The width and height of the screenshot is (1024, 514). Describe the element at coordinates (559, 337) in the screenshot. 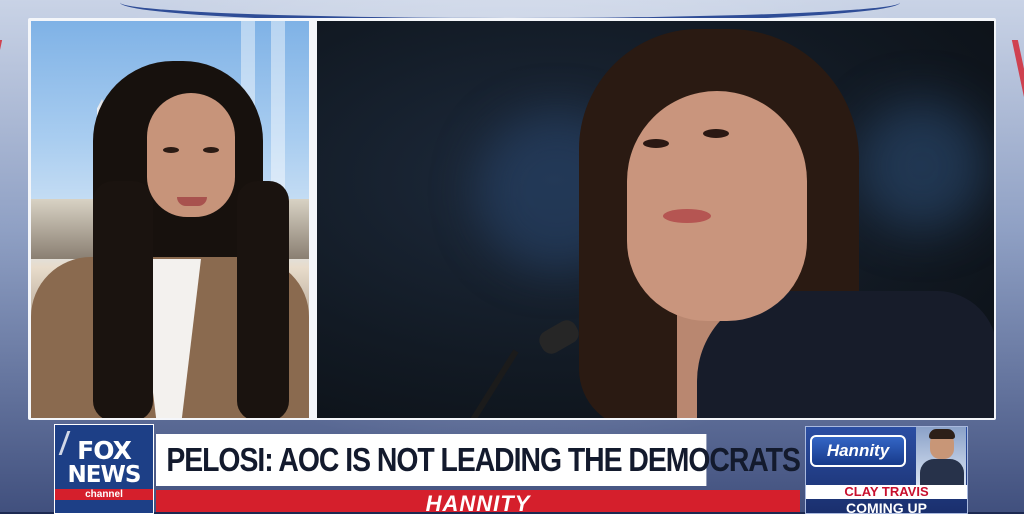

I see `microphone-icon` at that location.